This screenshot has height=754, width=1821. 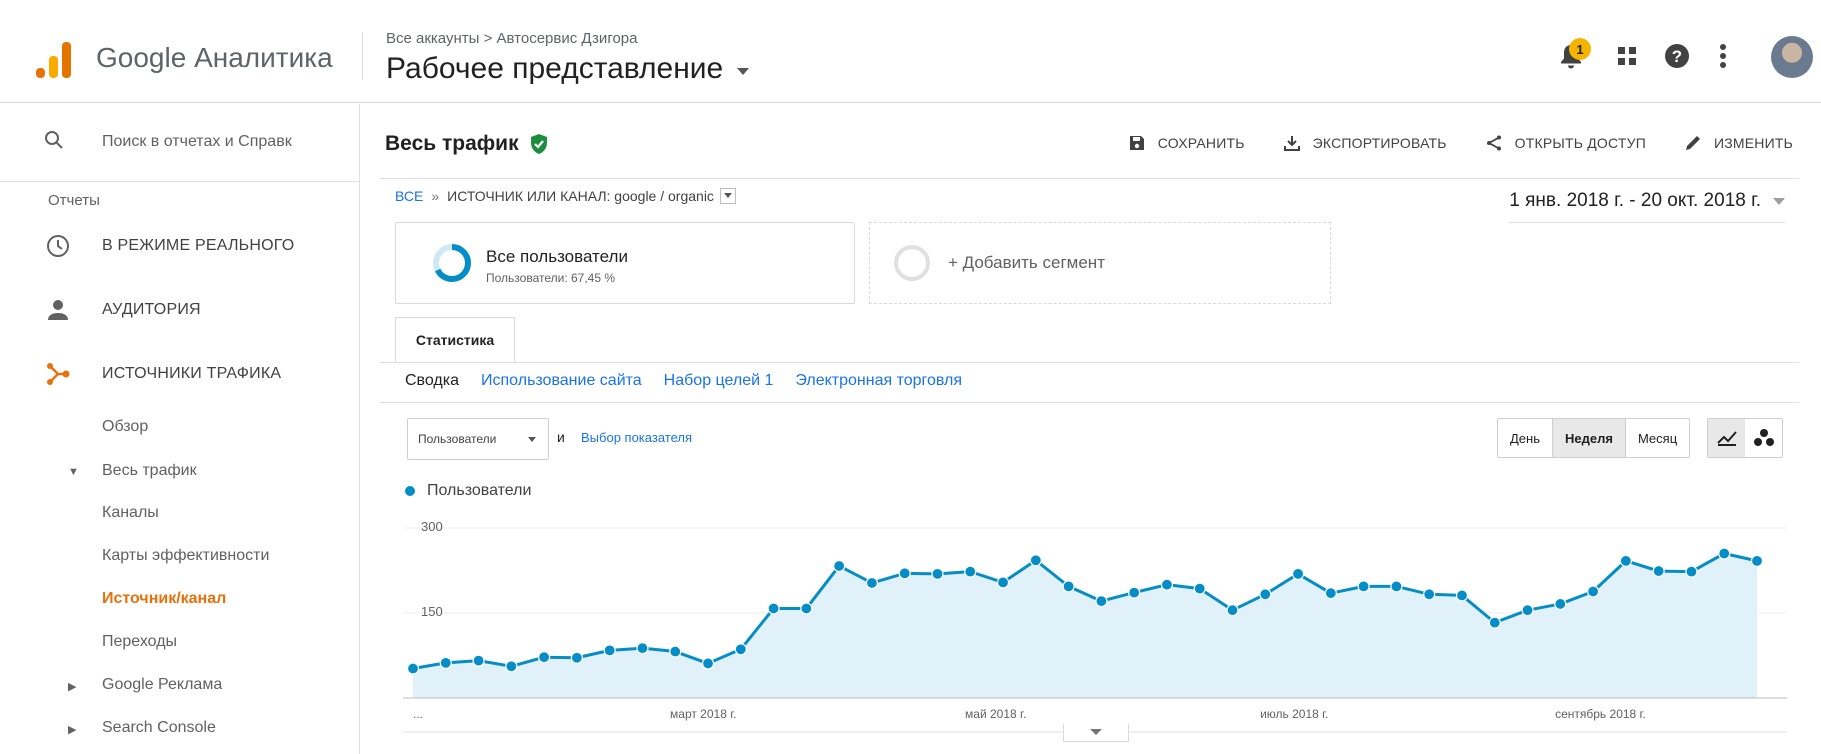 I want to click on sidebar-sub-referrals: Переходы, so click(x=139, y=642).